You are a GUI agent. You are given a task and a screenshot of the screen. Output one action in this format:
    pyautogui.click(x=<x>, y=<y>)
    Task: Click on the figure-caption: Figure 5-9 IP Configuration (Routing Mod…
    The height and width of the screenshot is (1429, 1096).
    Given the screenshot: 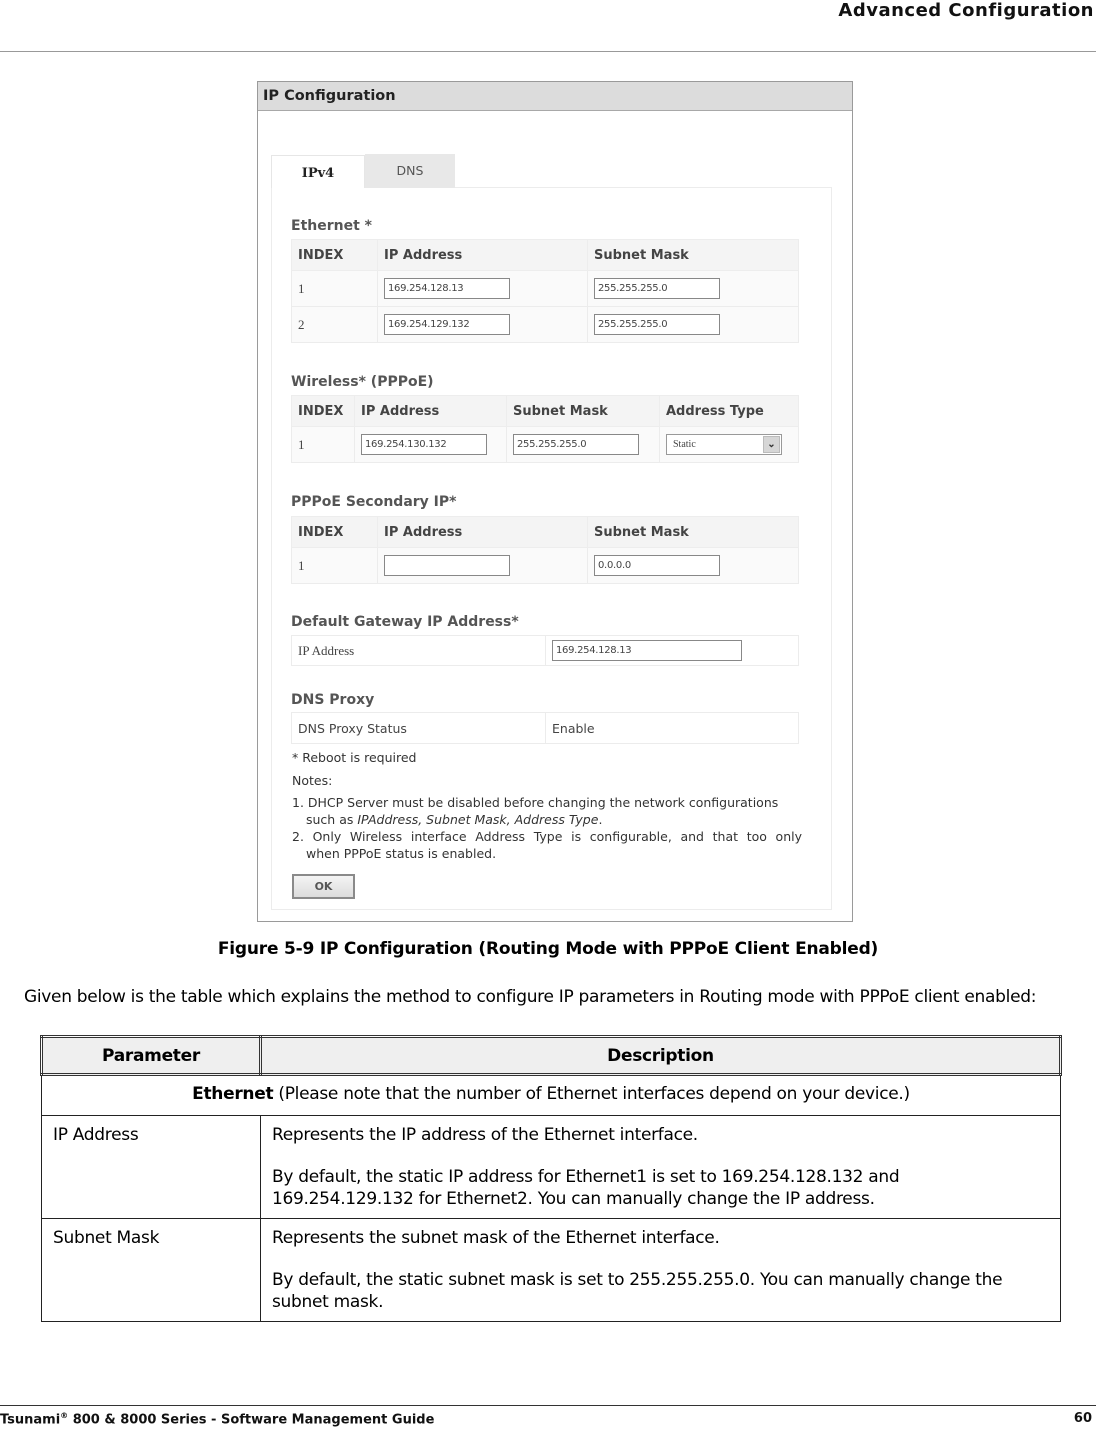 What is the action you would take?
    pyautogui.click(x=548, y=949)
    